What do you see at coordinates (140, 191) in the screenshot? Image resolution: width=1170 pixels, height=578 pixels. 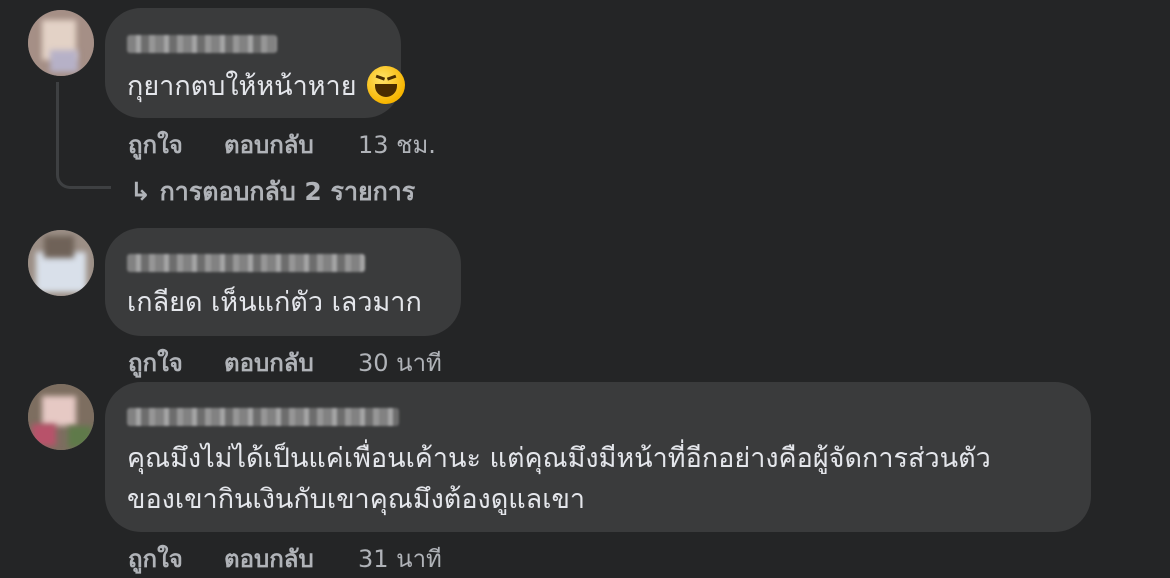 I see `reply-arrow-icon: ↳` at bounding box center [140, 191].